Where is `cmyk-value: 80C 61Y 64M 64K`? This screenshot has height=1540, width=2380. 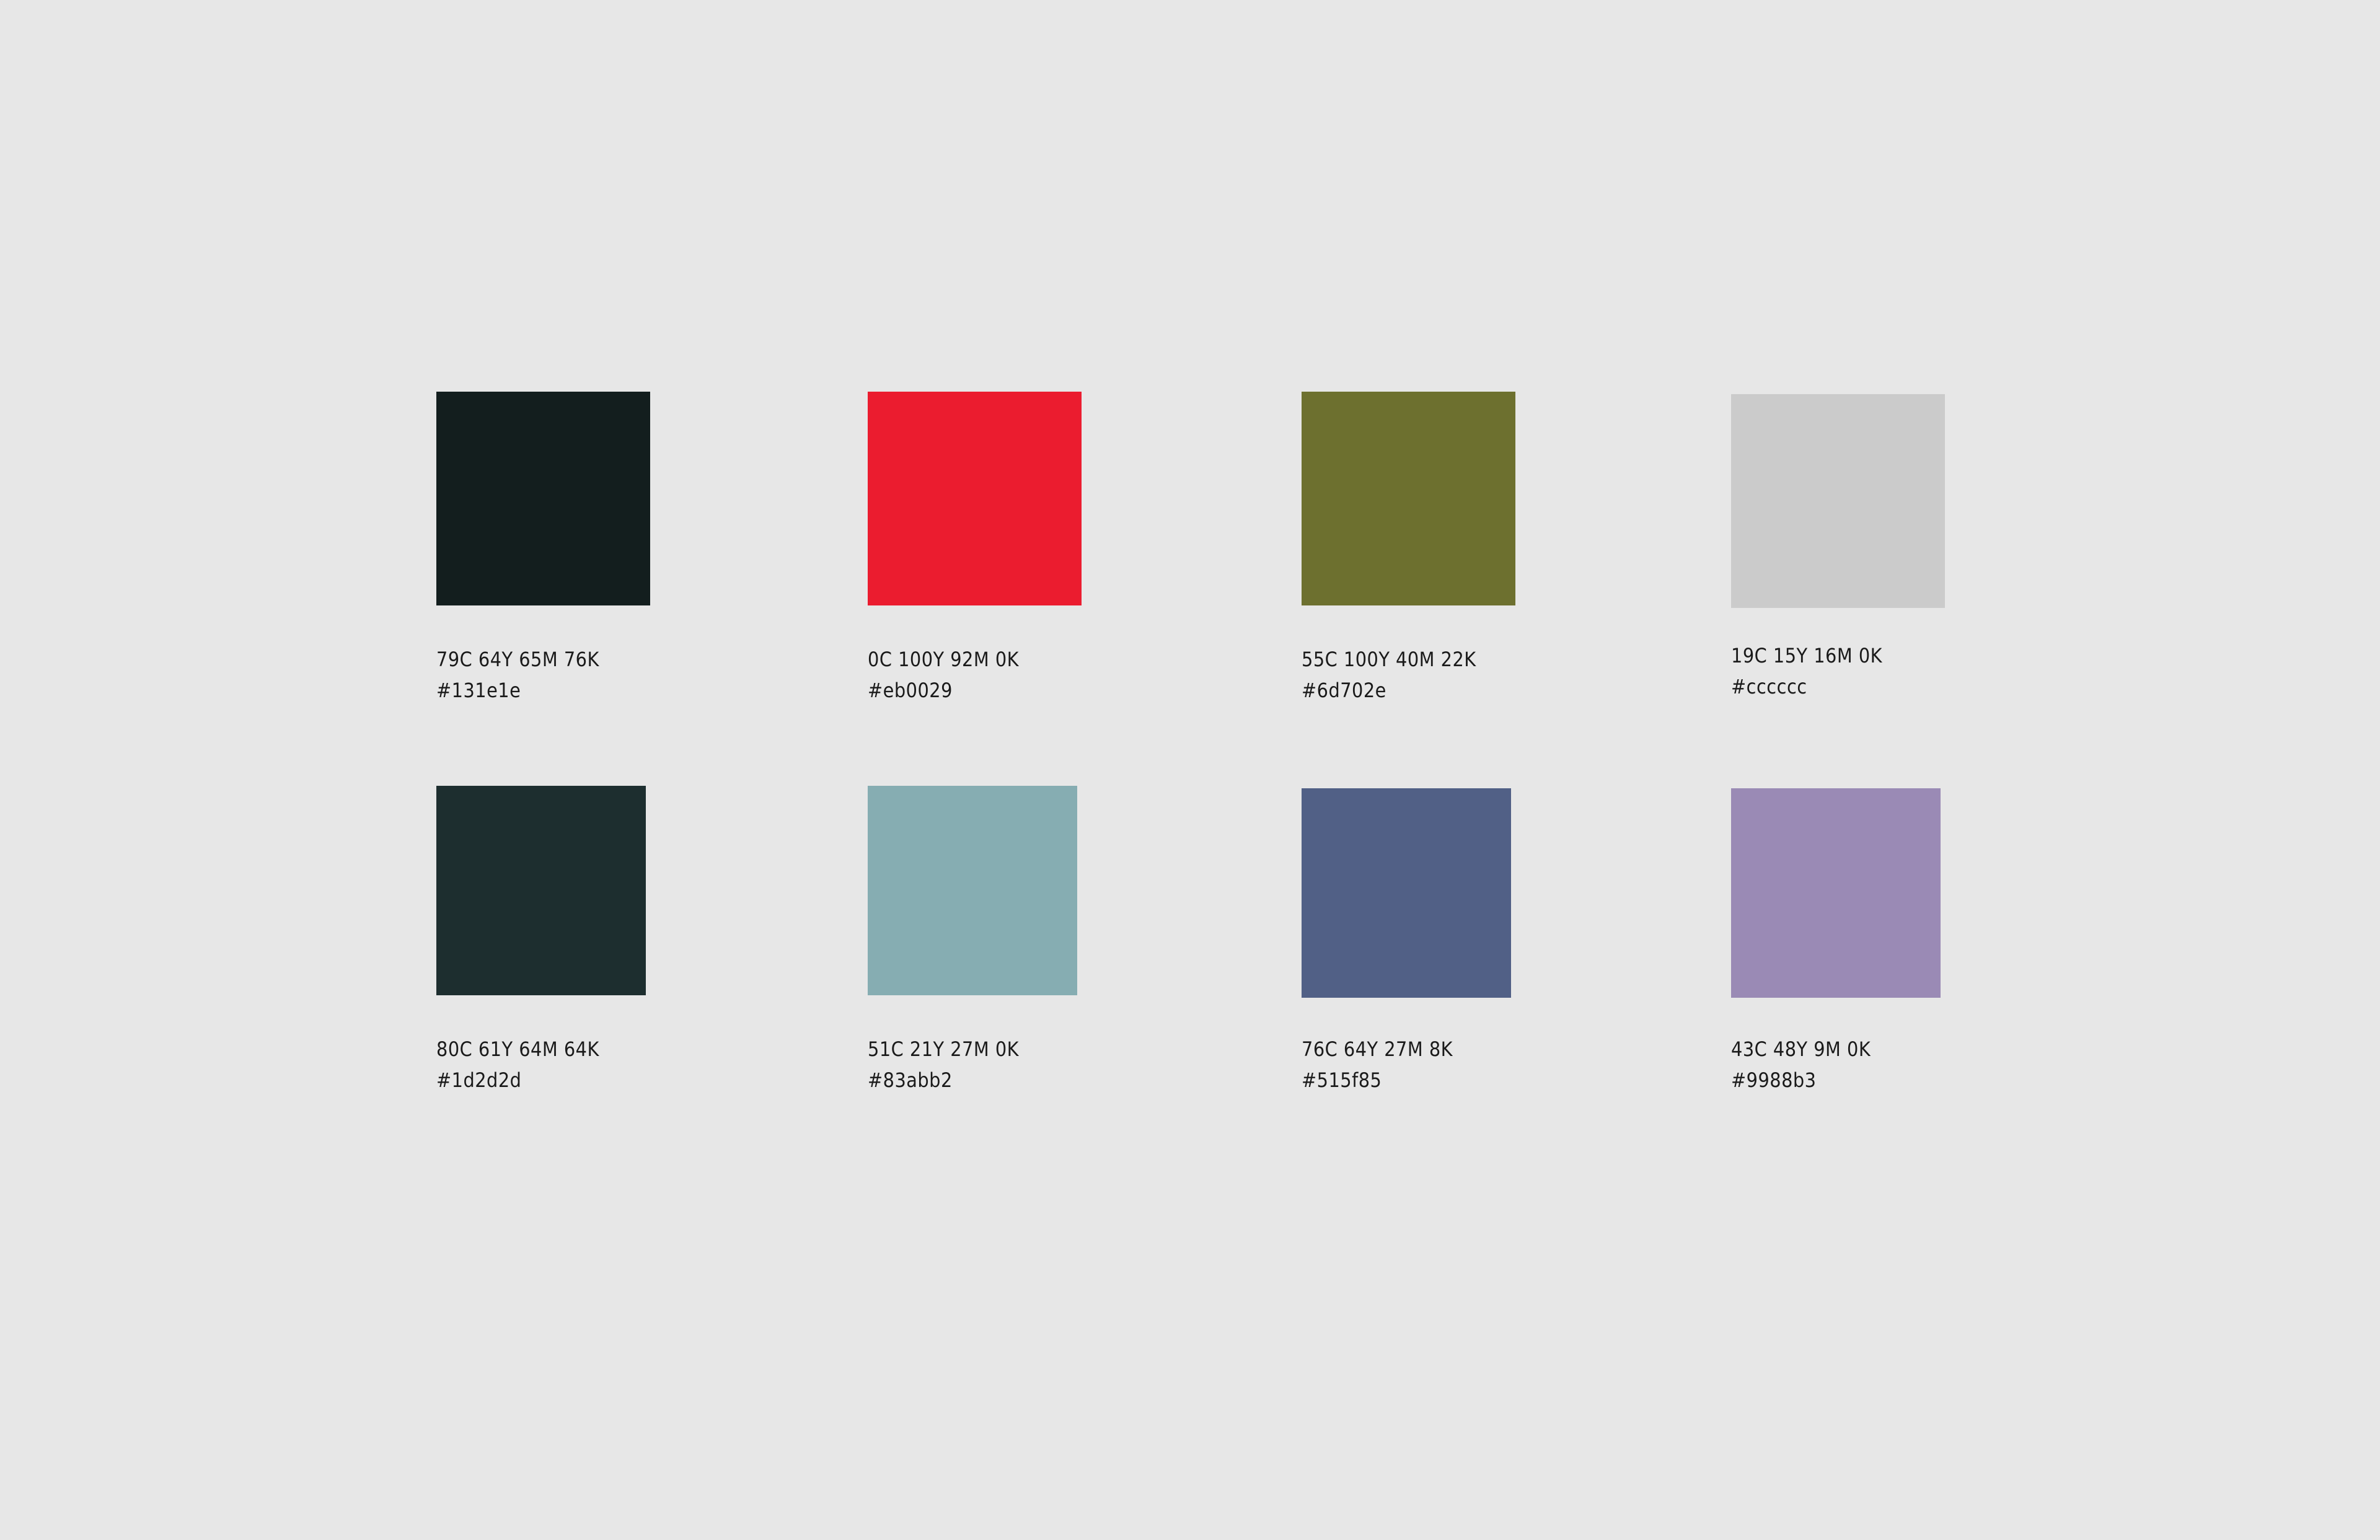 cmyk-value: 80C 61Y 64M 64K is located at coordinates (517, 1049).